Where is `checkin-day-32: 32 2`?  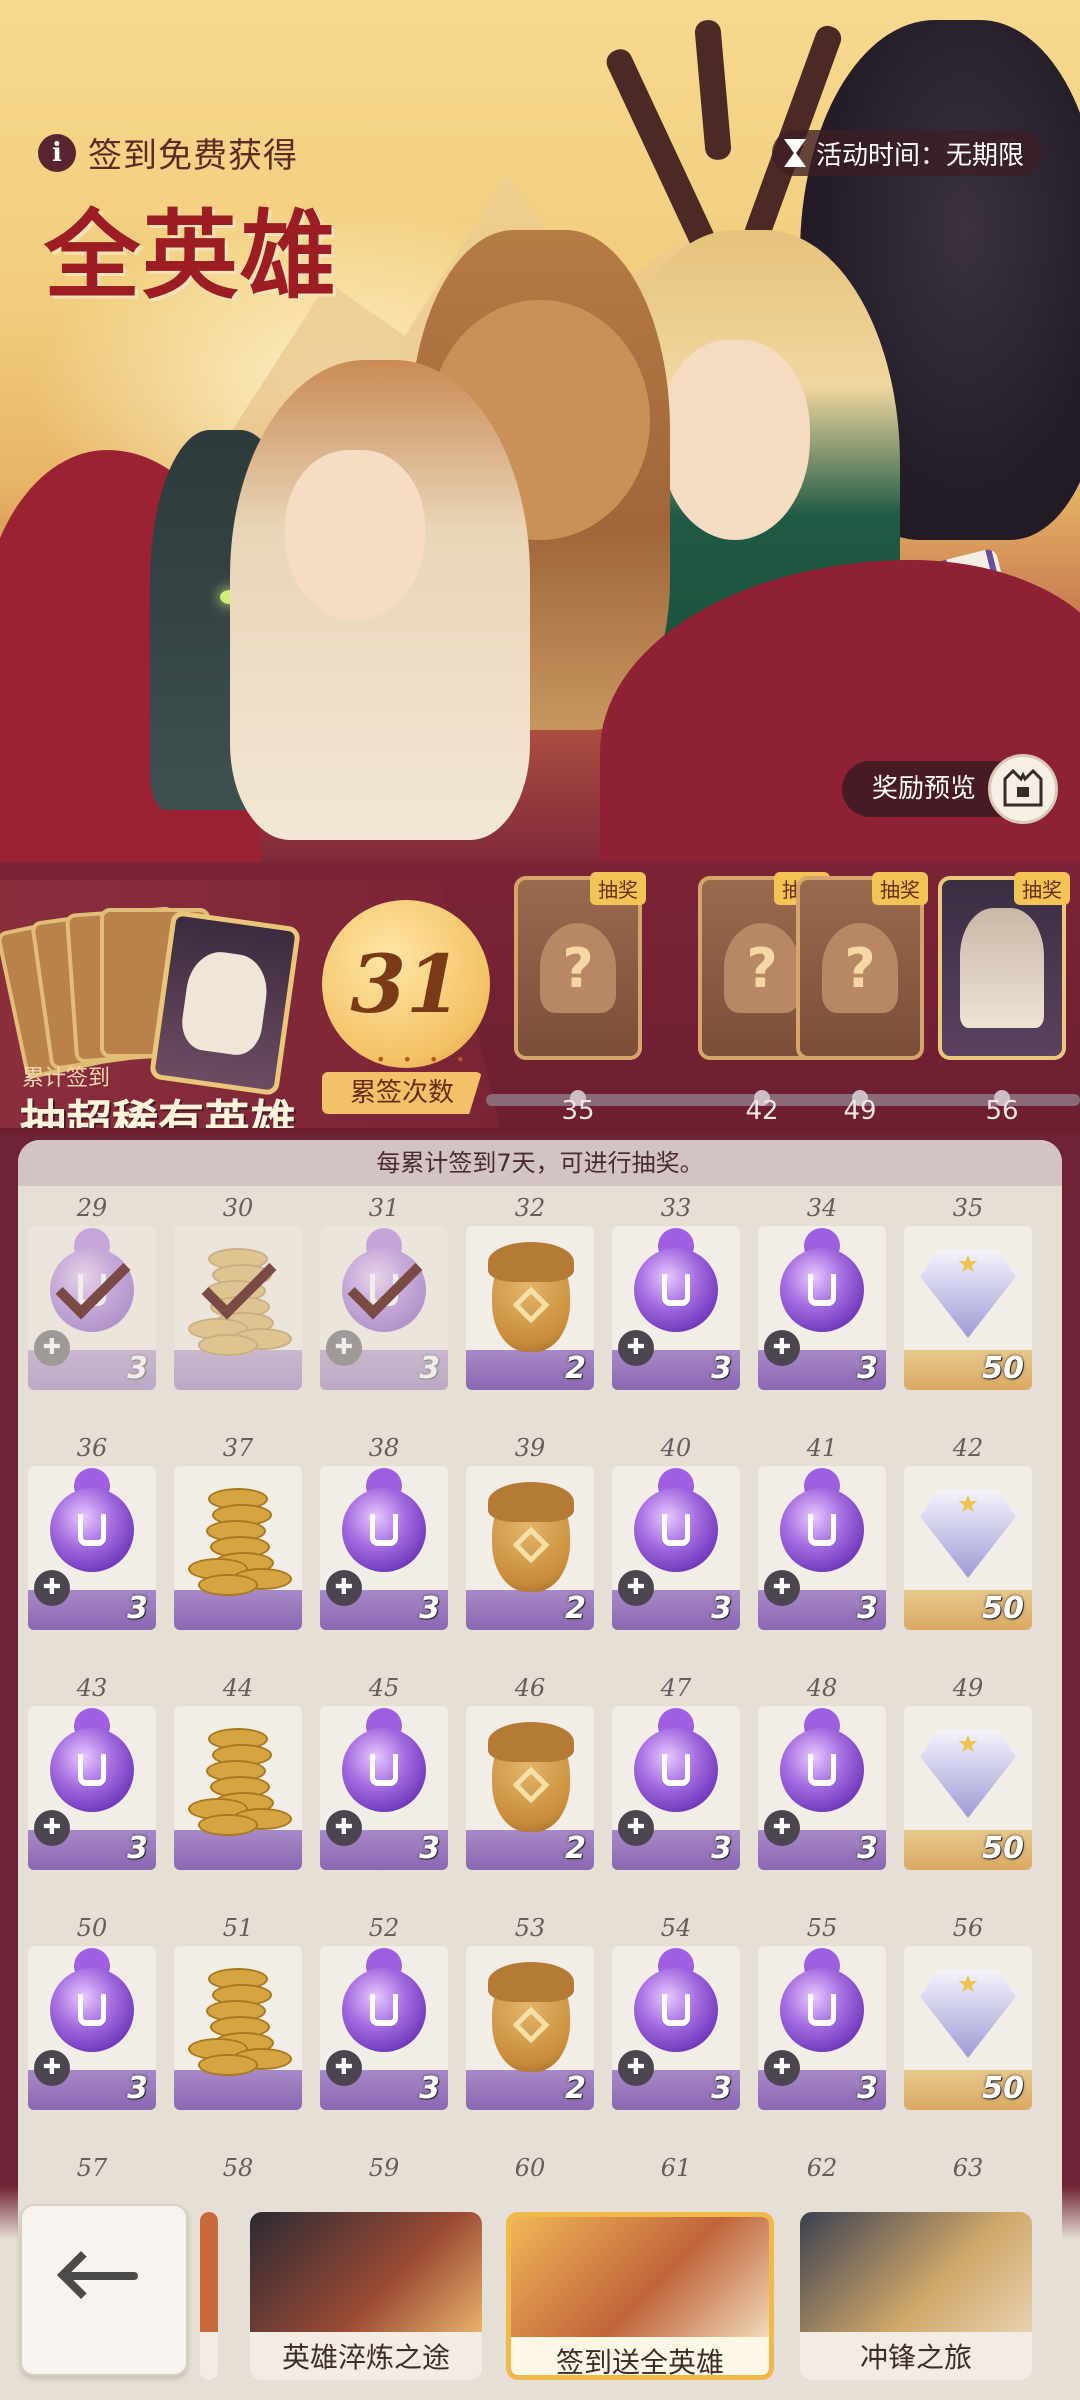
checkin-day-32: 32 2 is located at coordinates (530, 1292).